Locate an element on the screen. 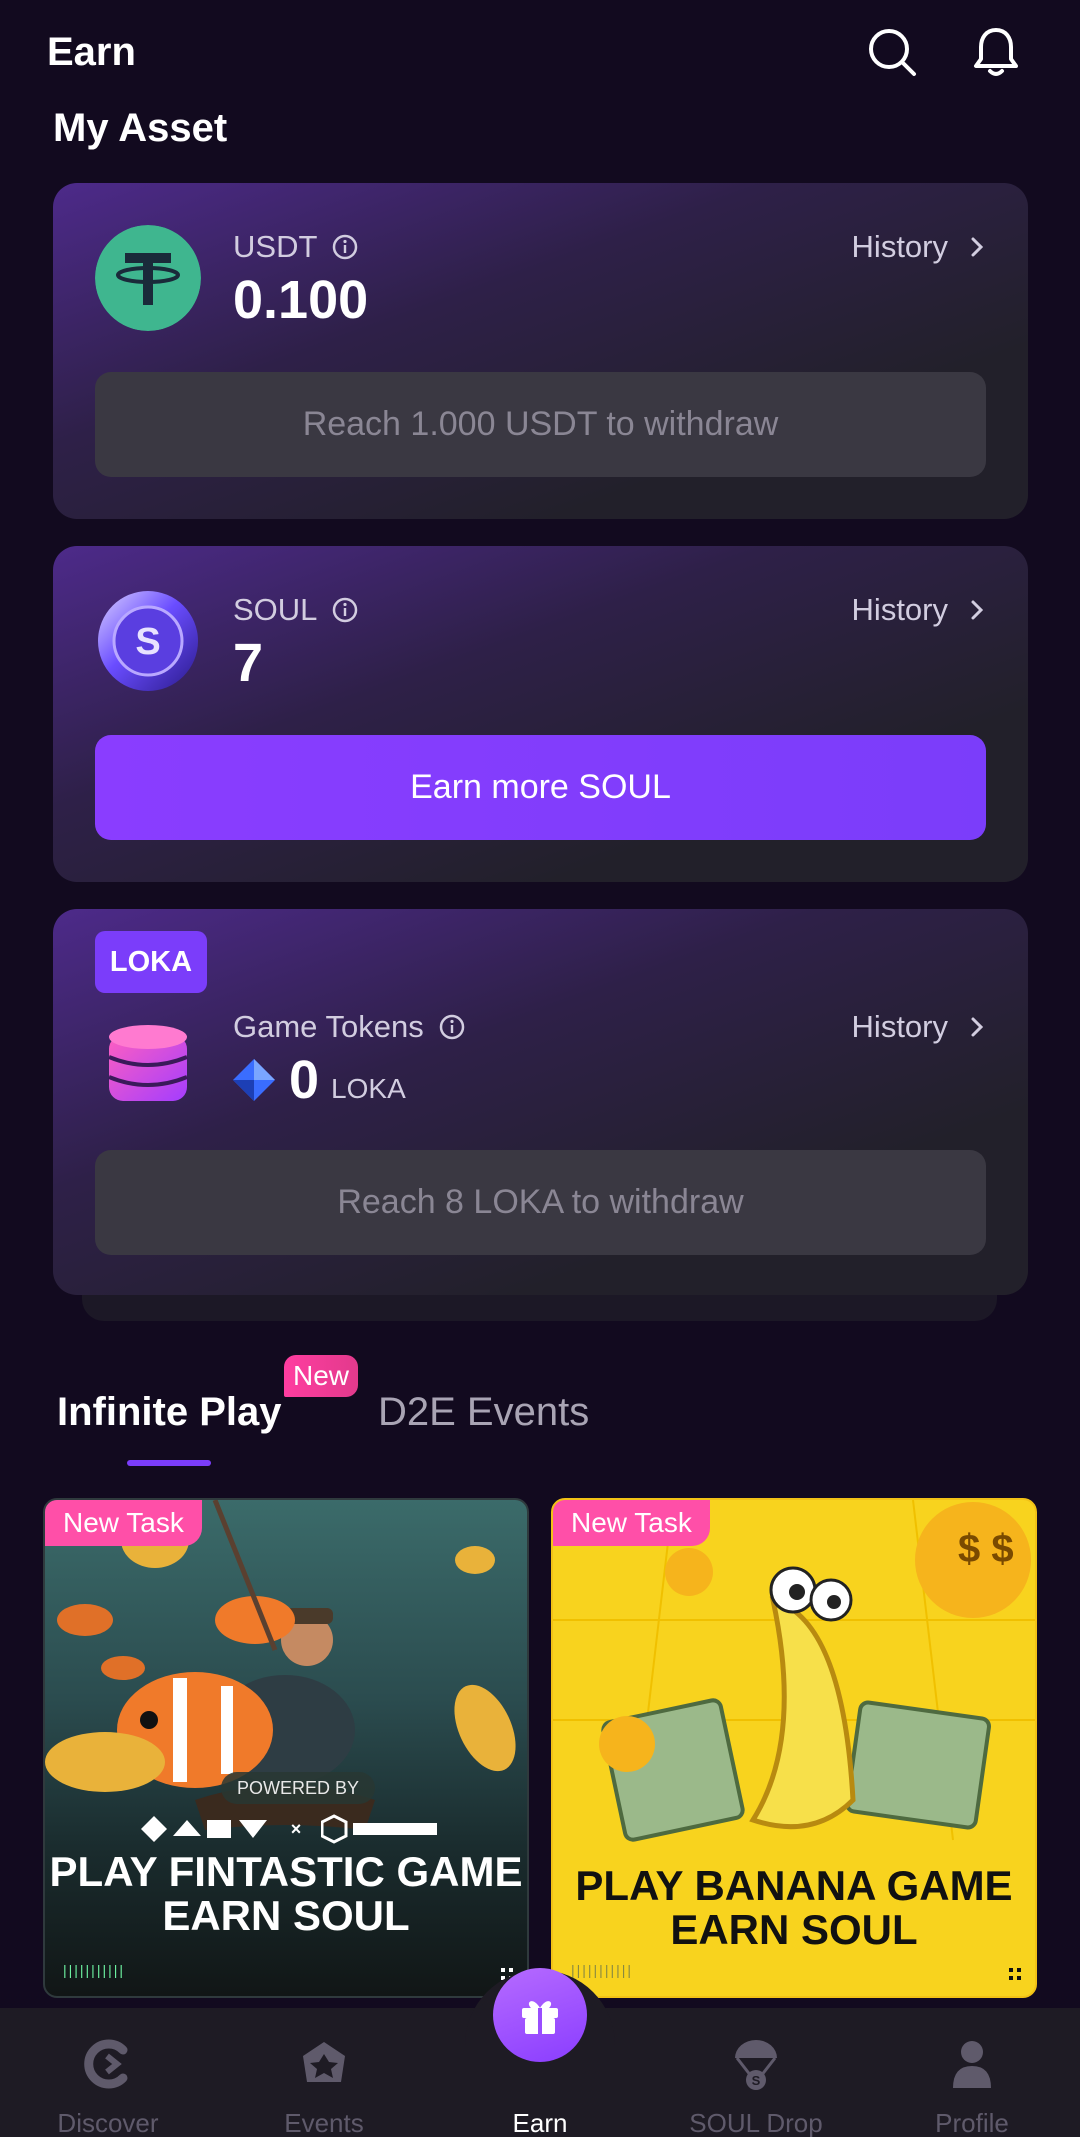  grid-icon is located at coordinates (1015, 1974).